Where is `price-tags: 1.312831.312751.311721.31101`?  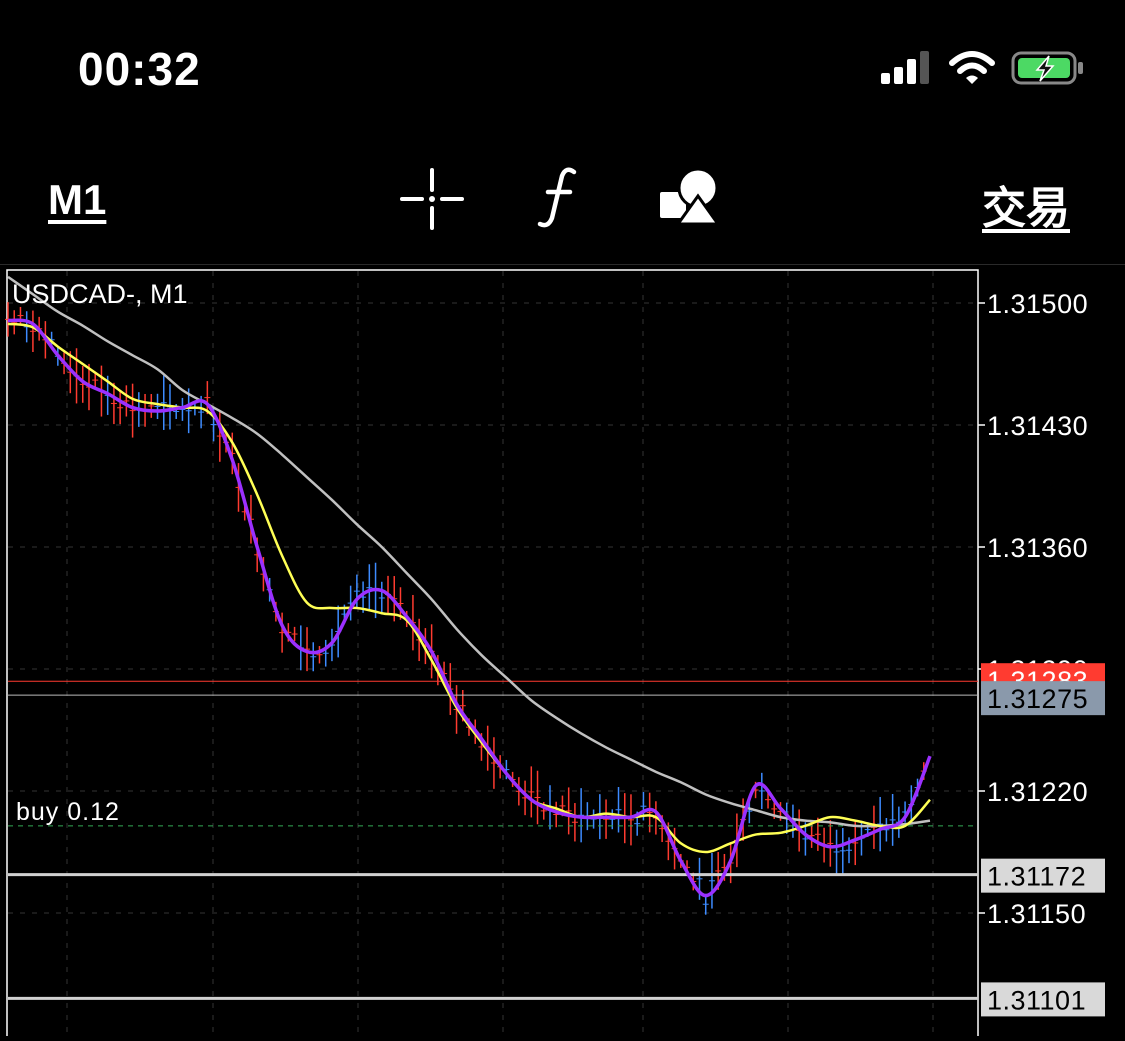
price-tags: 1.312831.312751.311721.31101 is located at coordinates (1043, 840).